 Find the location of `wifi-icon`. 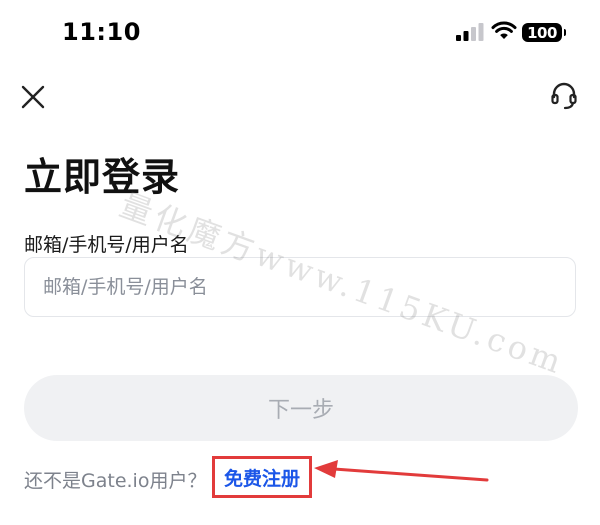

wifi-icon is located at coordinates (504, 30).